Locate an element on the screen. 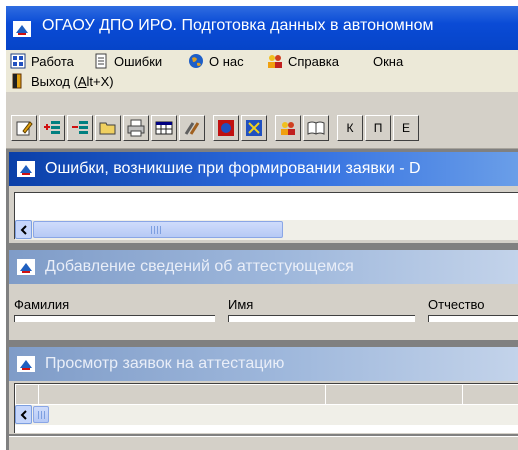  toolbar-remove-button is located at coordinates (80, 128).